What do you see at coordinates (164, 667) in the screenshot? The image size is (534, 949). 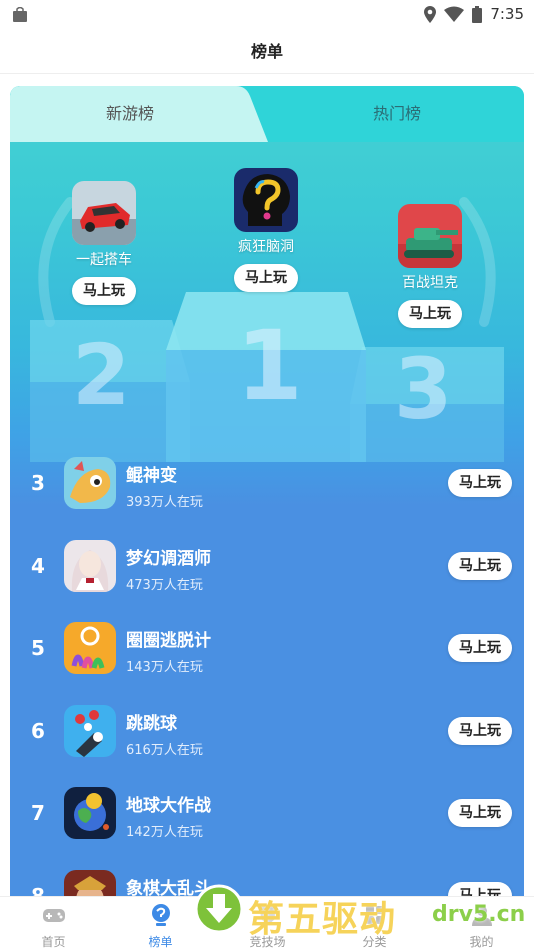 I see `player-count: 143万人在玩` at bounding box center [164, 667].